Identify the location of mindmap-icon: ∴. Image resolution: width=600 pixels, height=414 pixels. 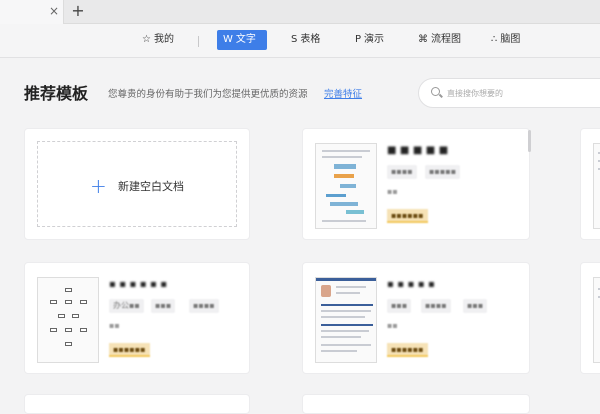
(494, 39).